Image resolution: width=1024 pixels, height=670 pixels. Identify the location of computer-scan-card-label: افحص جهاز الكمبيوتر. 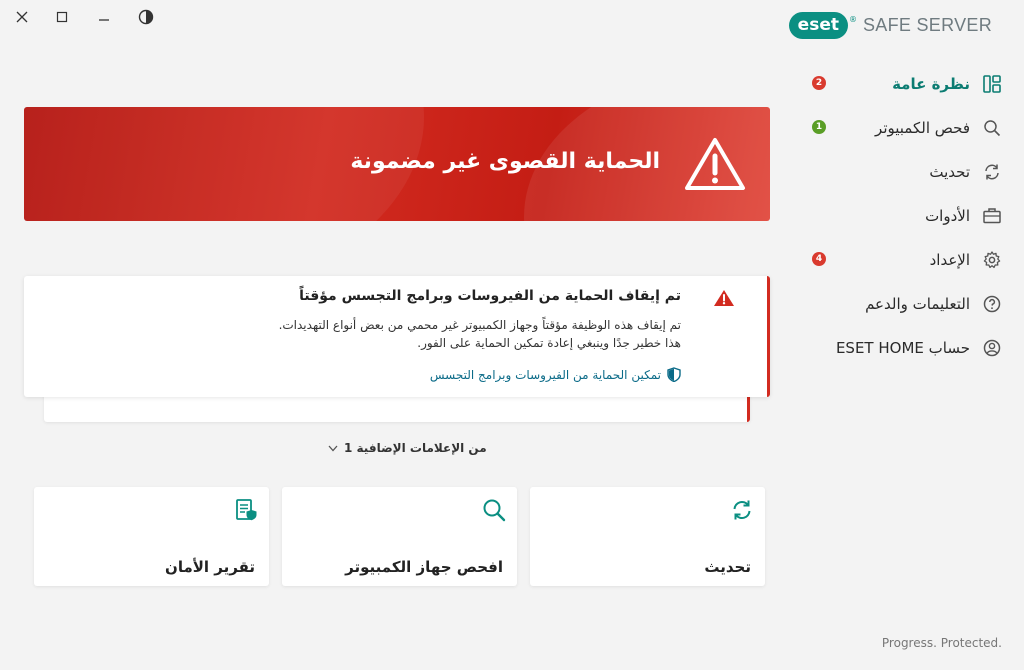
(424, 567).